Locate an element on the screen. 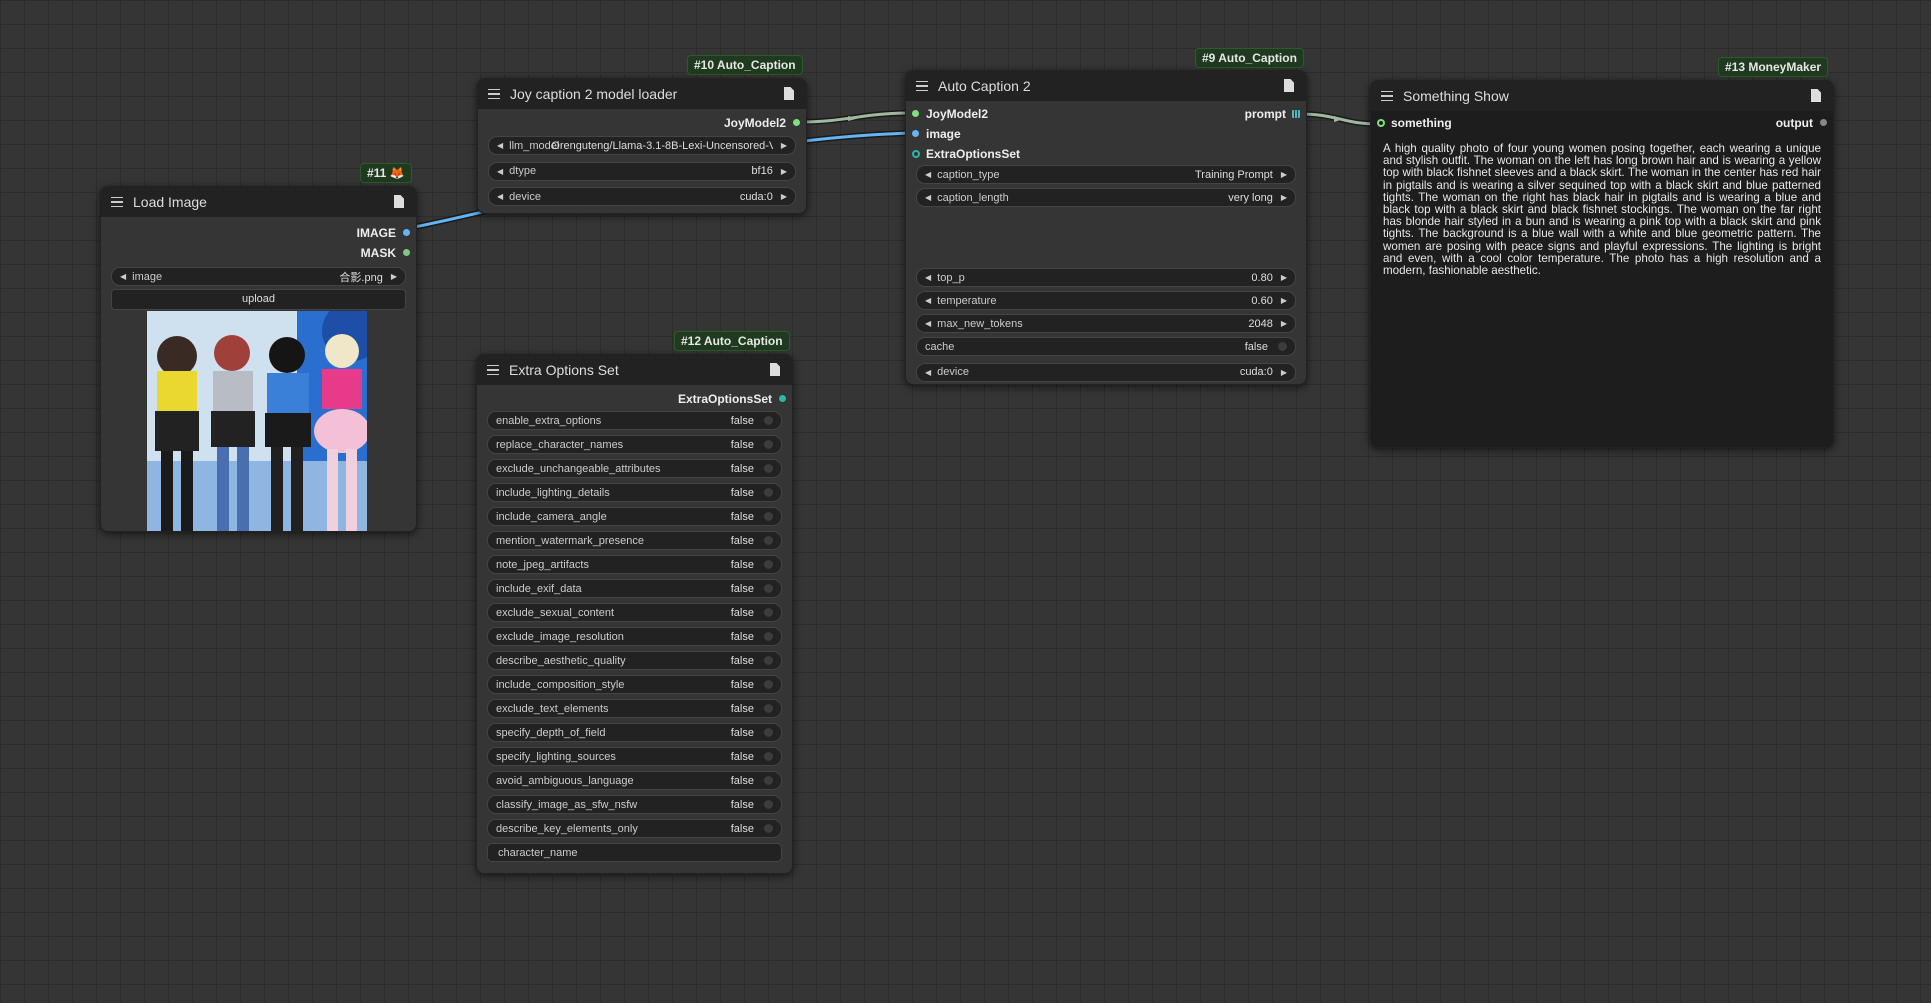 This screenshot has height=1003, width=1931. option-toggle-include-lighting-details: include_lighting_details false is located at coordinates (634, 492).